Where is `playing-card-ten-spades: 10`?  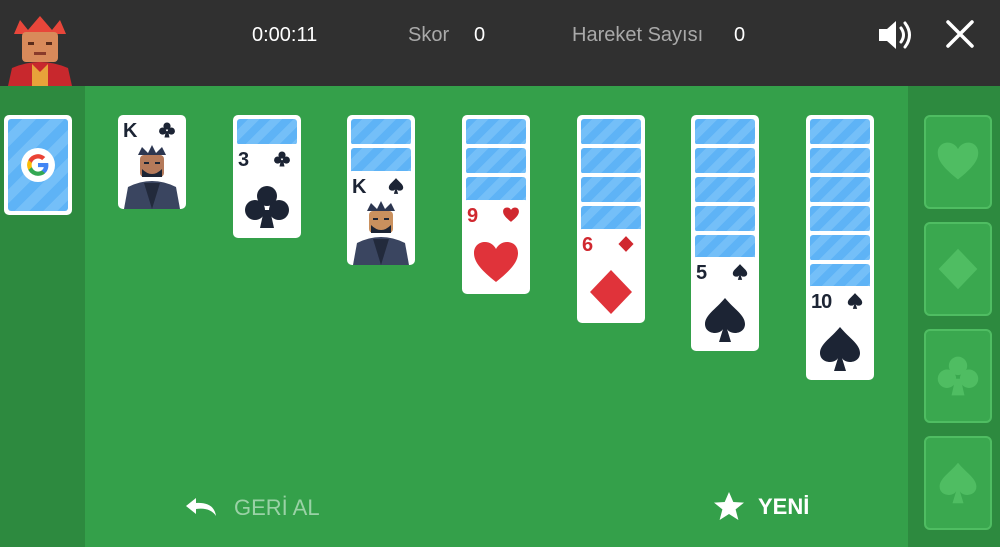 playing-card-ten-spades: 10 is located at coordinates (840, 333).